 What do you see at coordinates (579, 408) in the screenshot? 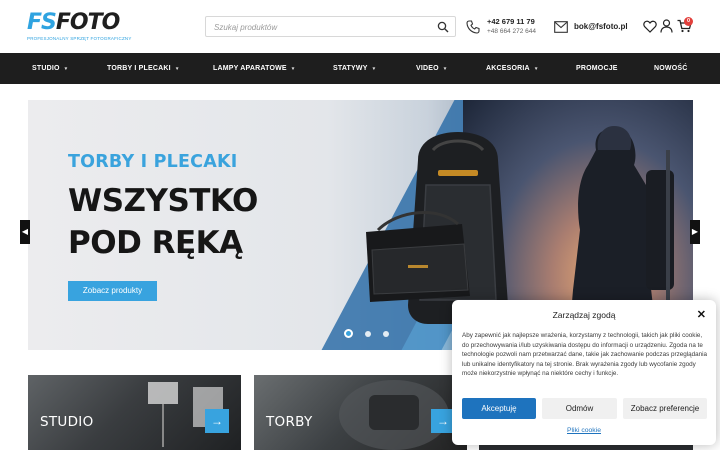
I see `deny-button: Odmów` at bounding box center [579, 408].